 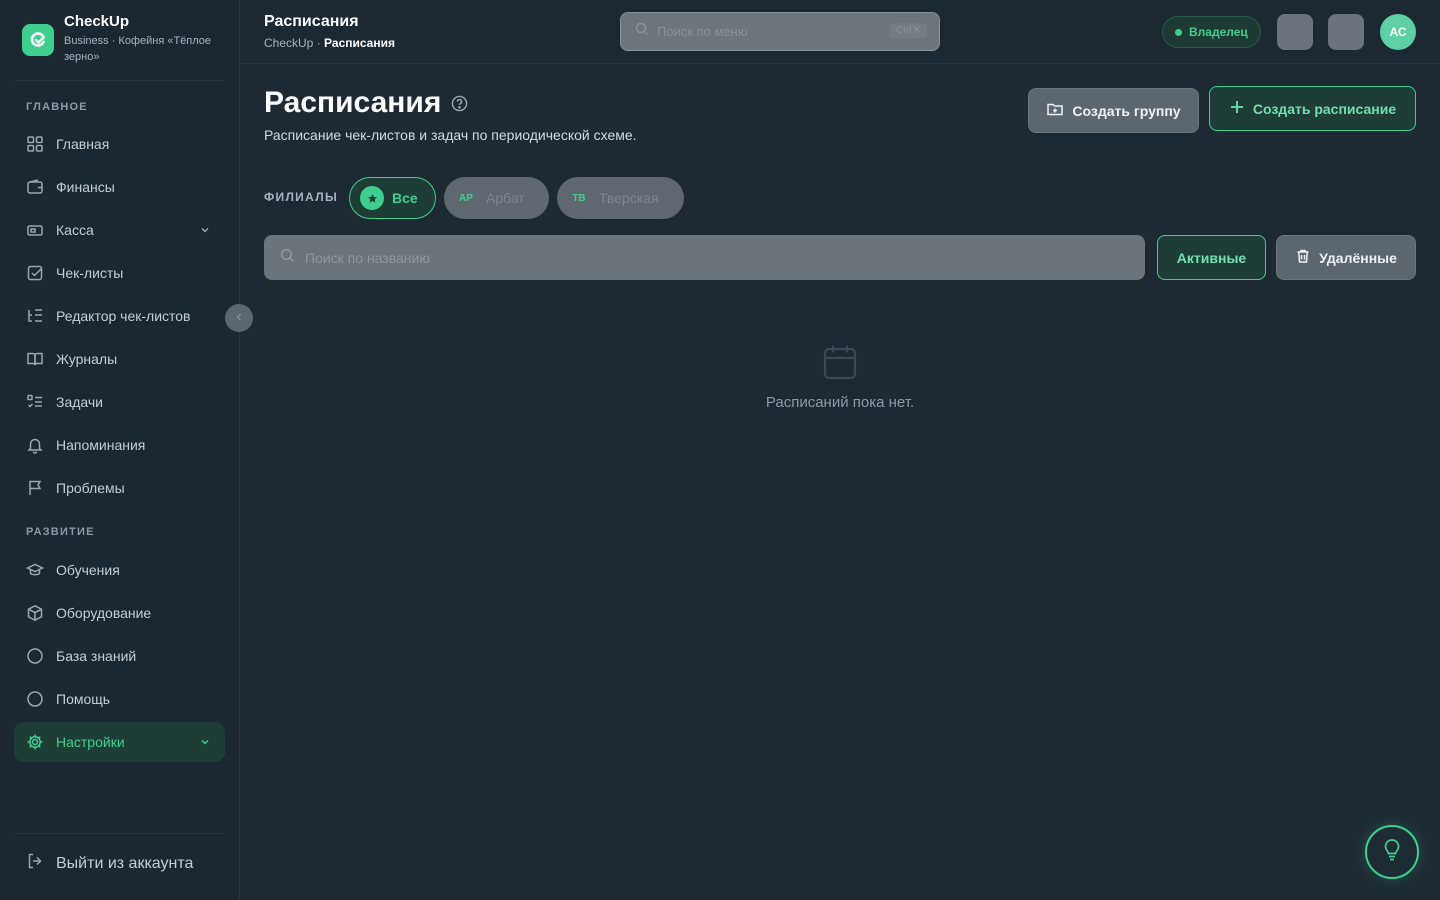 I want to click on help-icon, so click(x=459, y=103).